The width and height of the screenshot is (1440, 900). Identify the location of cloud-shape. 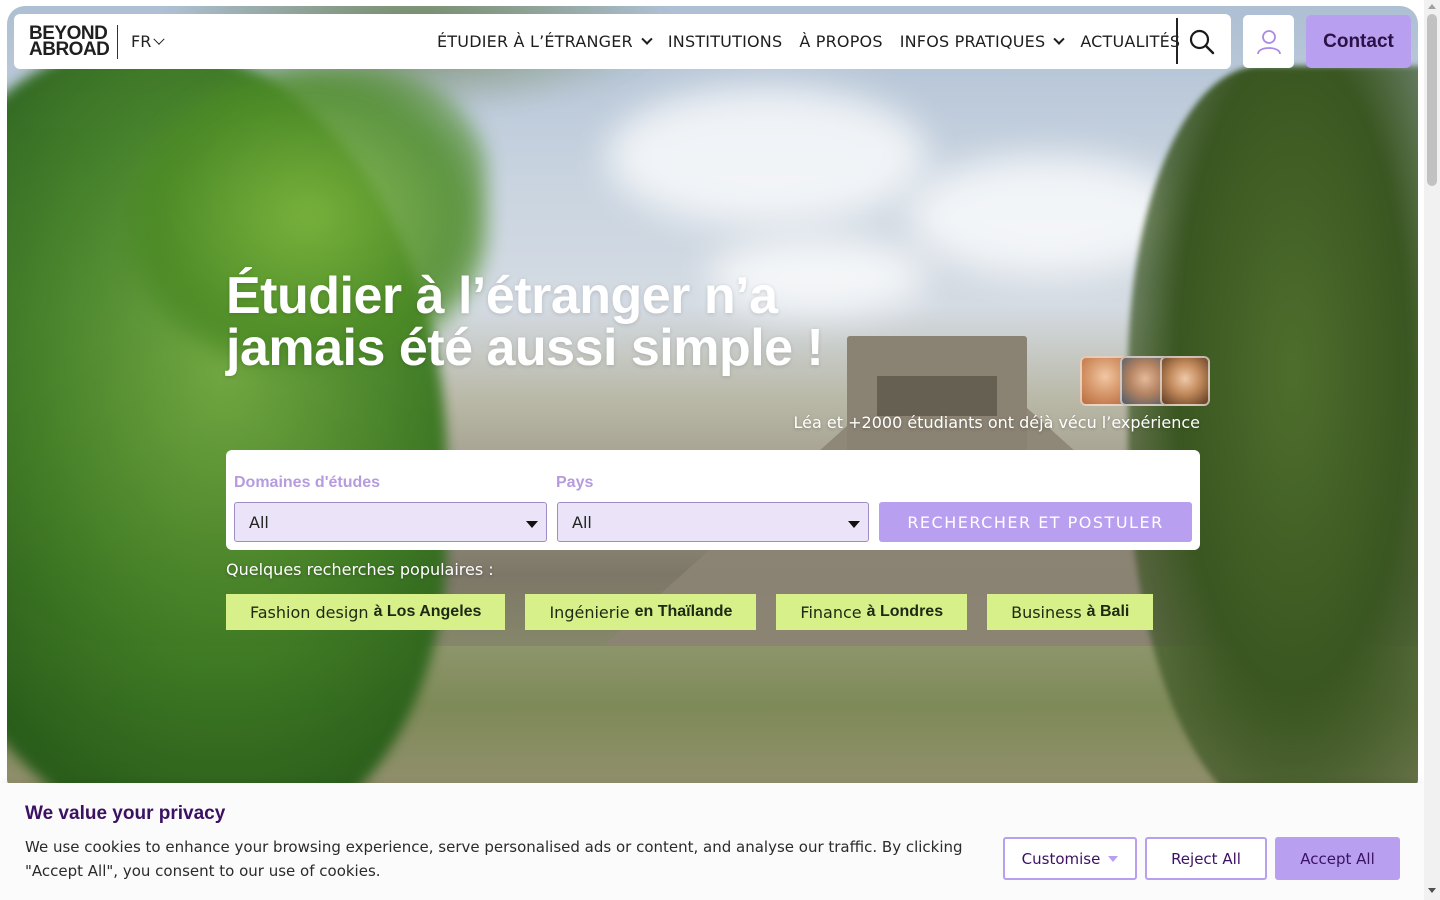
(767, 156).